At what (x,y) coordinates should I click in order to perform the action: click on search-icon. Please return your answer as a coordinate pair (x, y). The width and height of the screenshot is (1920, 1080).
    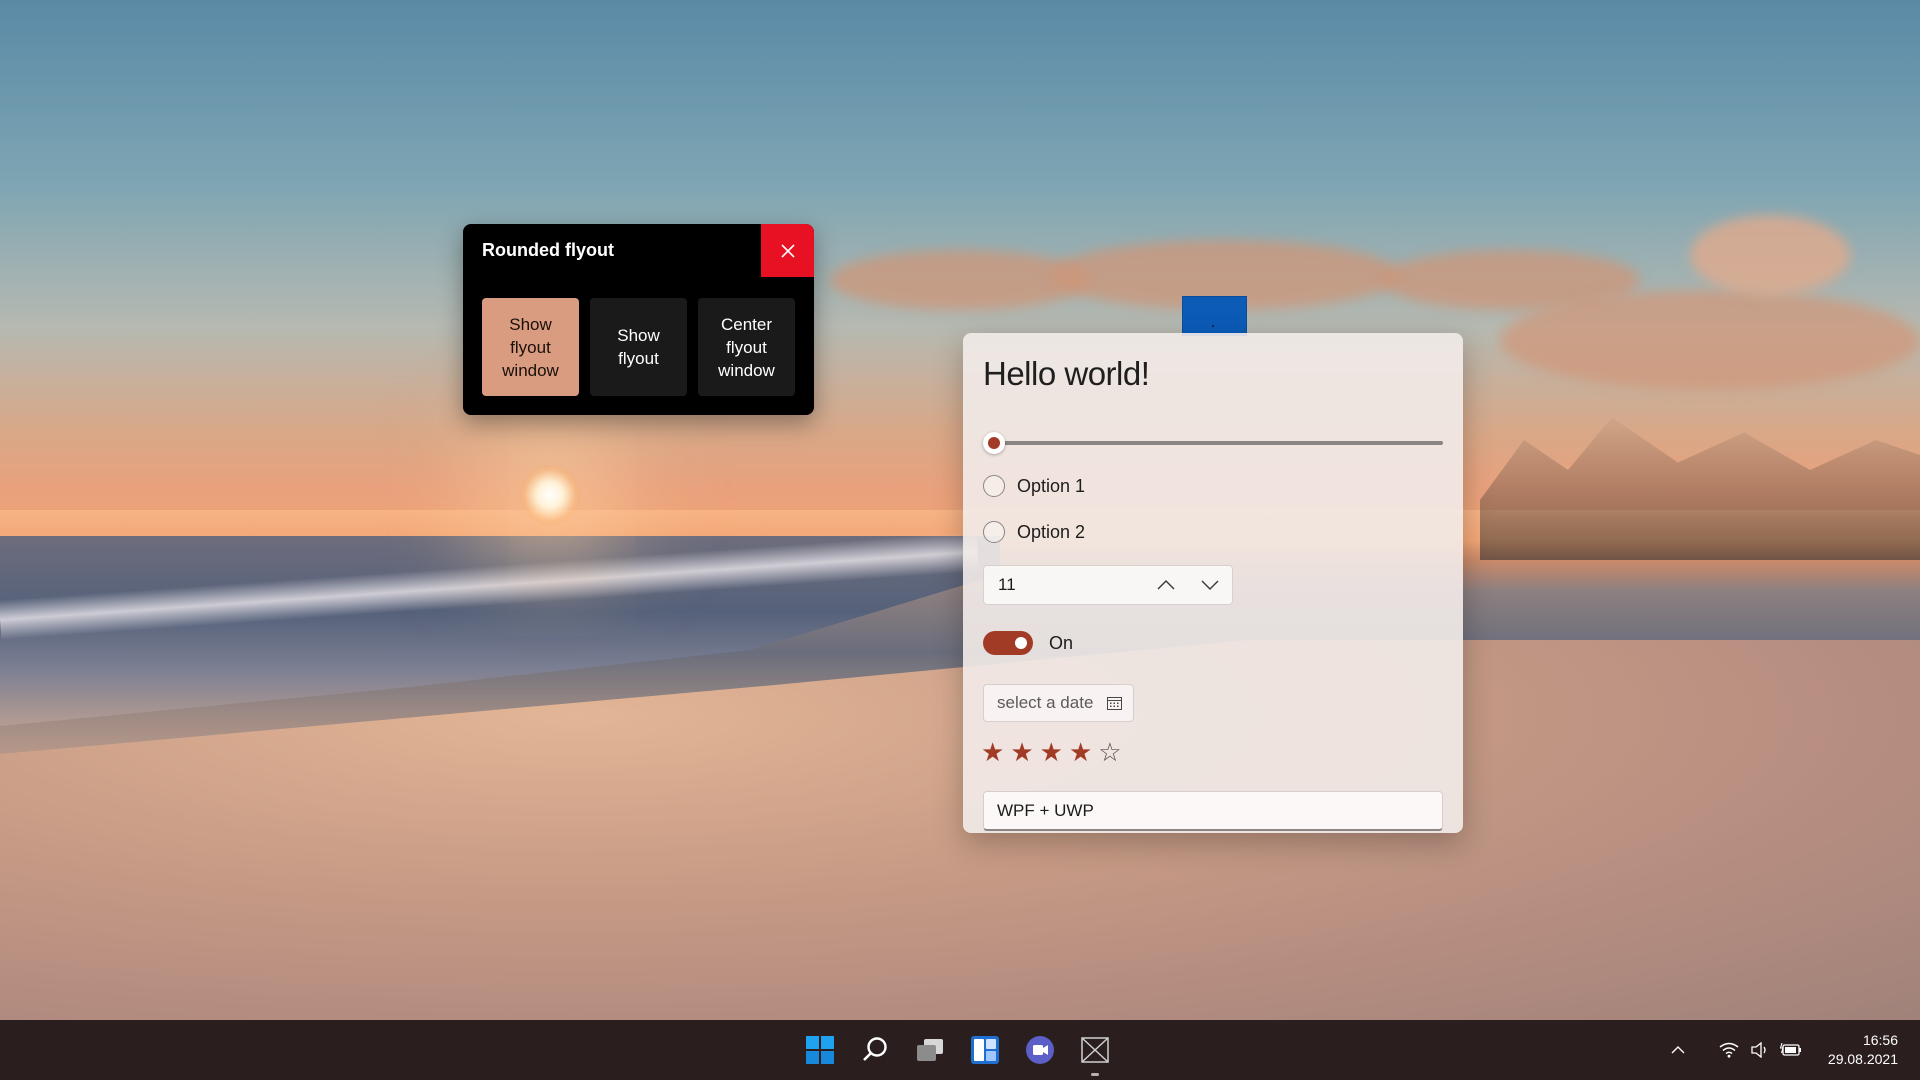
    Looking at the image, I should click on (875, 1049).